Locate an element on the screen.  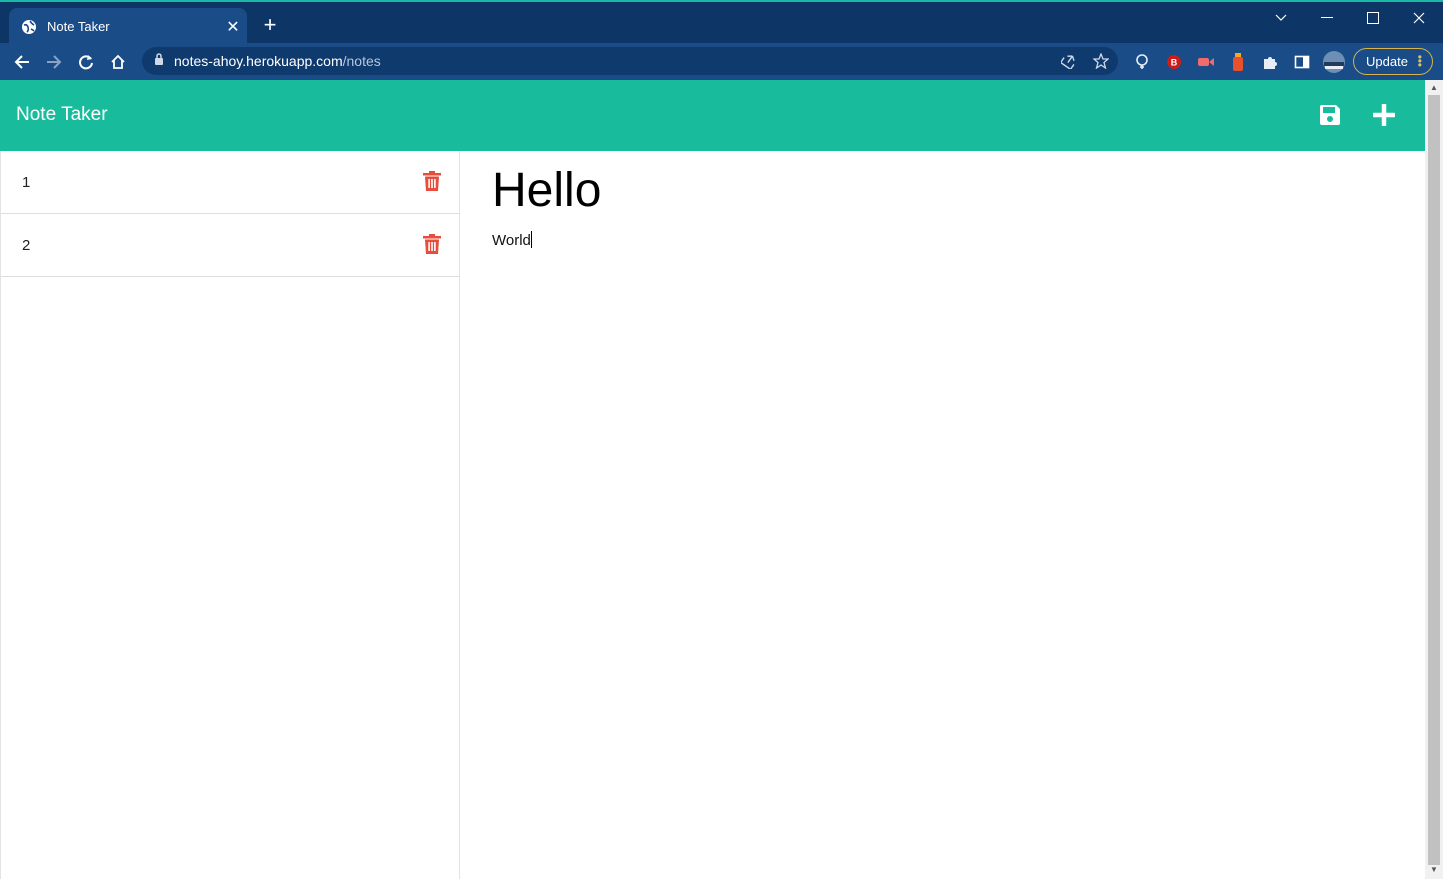
new-tab-button: + is located at coordinates (270, 26).